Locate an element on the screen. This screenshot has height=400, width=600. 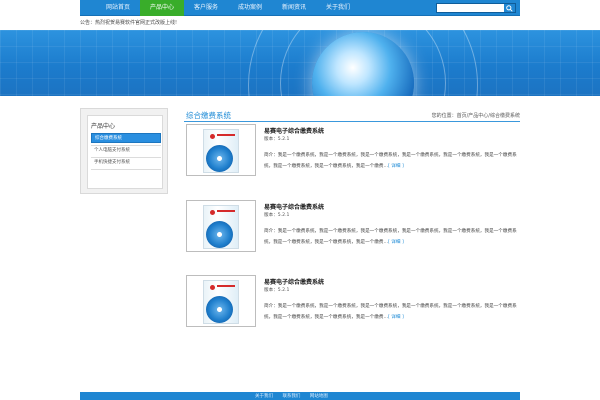
title-divider is located at coordinates (352, 121).